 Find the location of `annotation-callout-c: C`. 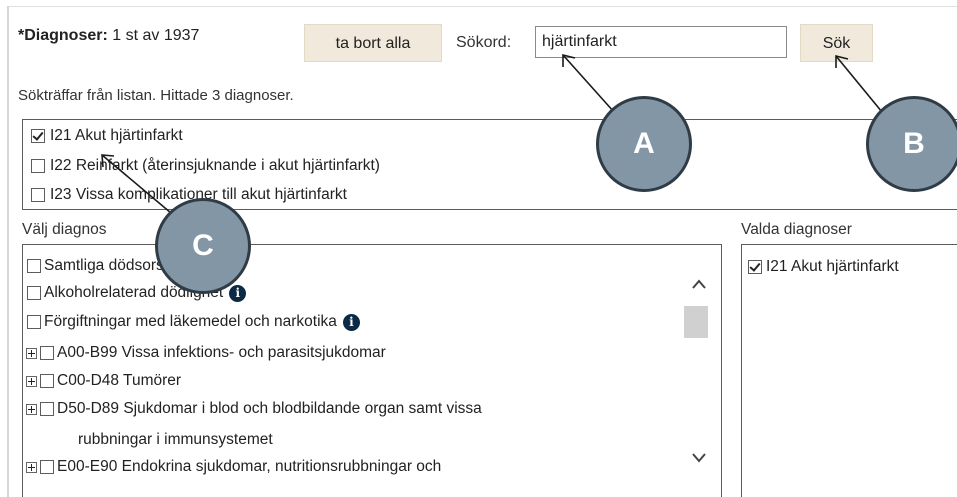

annotation-callout-c: C is located at coordinates (203, 246).